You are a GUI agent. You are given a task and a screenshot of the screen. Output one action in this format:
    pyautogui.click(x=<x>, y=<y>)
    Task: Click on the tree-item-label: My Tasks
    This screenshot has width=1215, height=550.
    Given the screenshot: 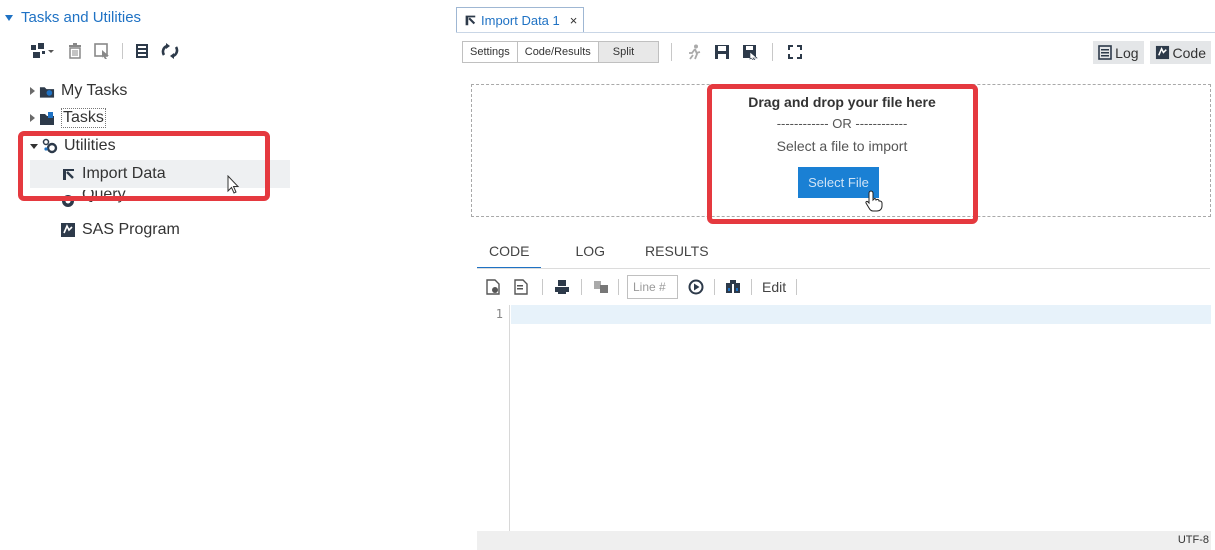 What is the action you would take?
    pyautogui.click(x=94, y=90)
    